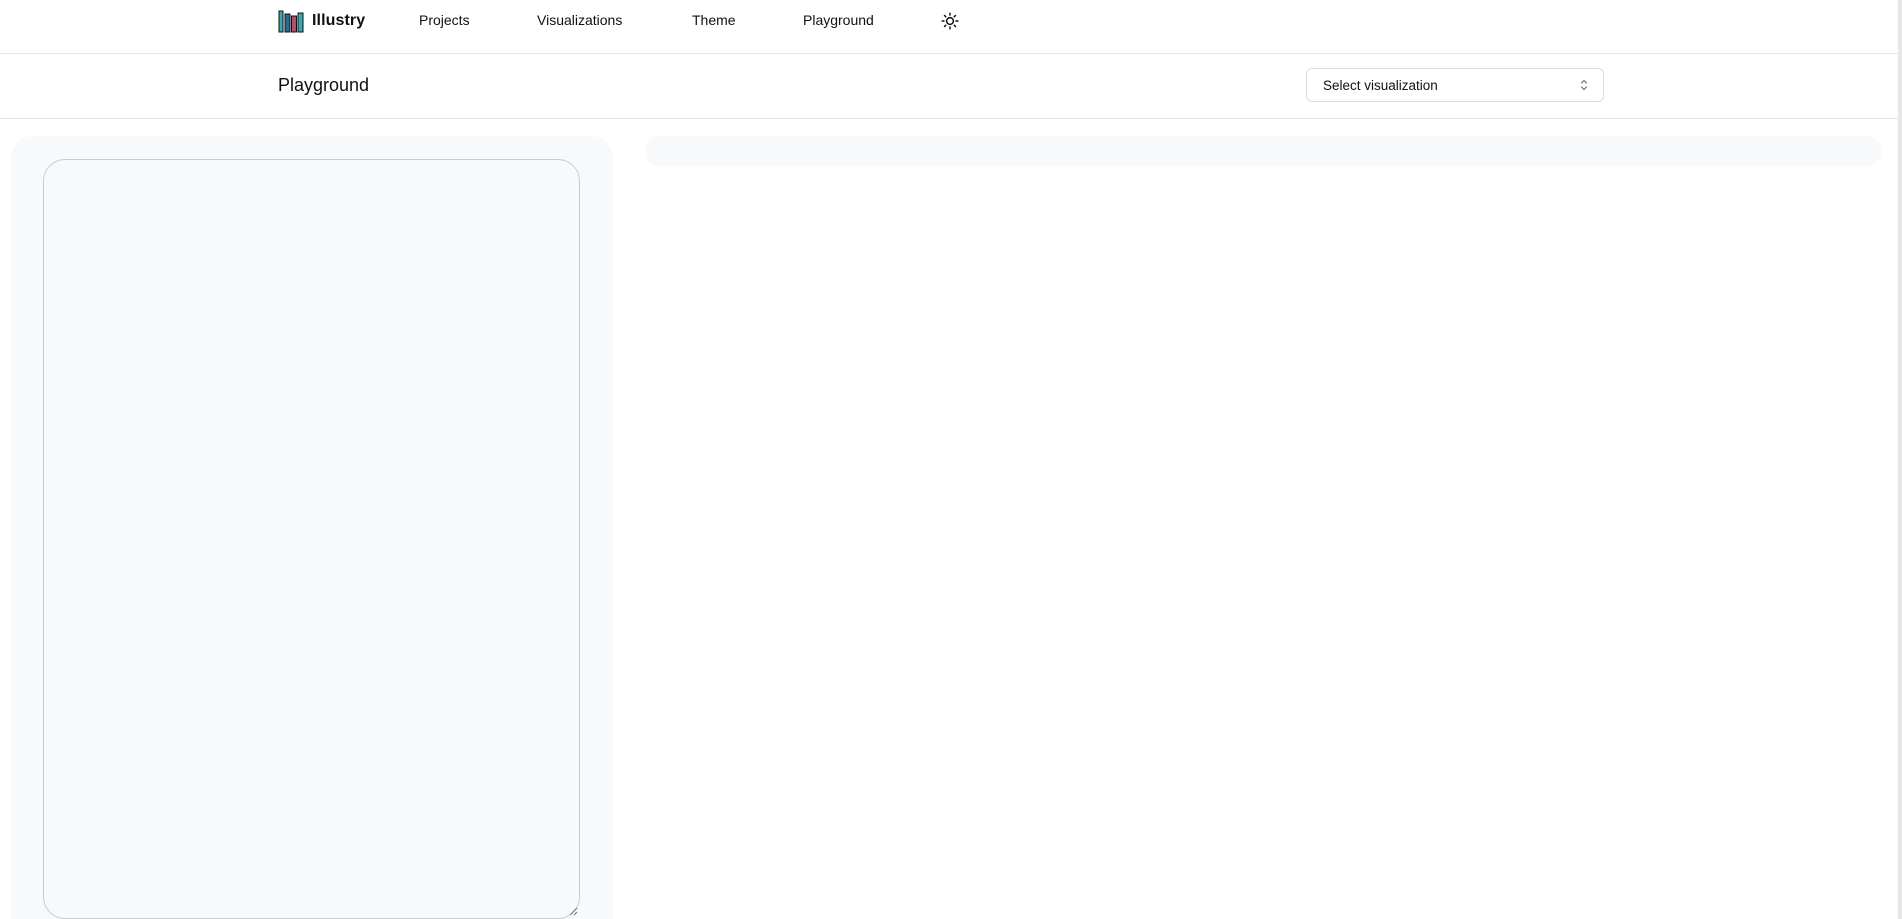 The height and width of the screenshot is (919, 1902). What do you see at coordinates (1380, 85) in the screenshot?
I see `visualization-select-value: Select visualization` at bounding box center [1380, 85].